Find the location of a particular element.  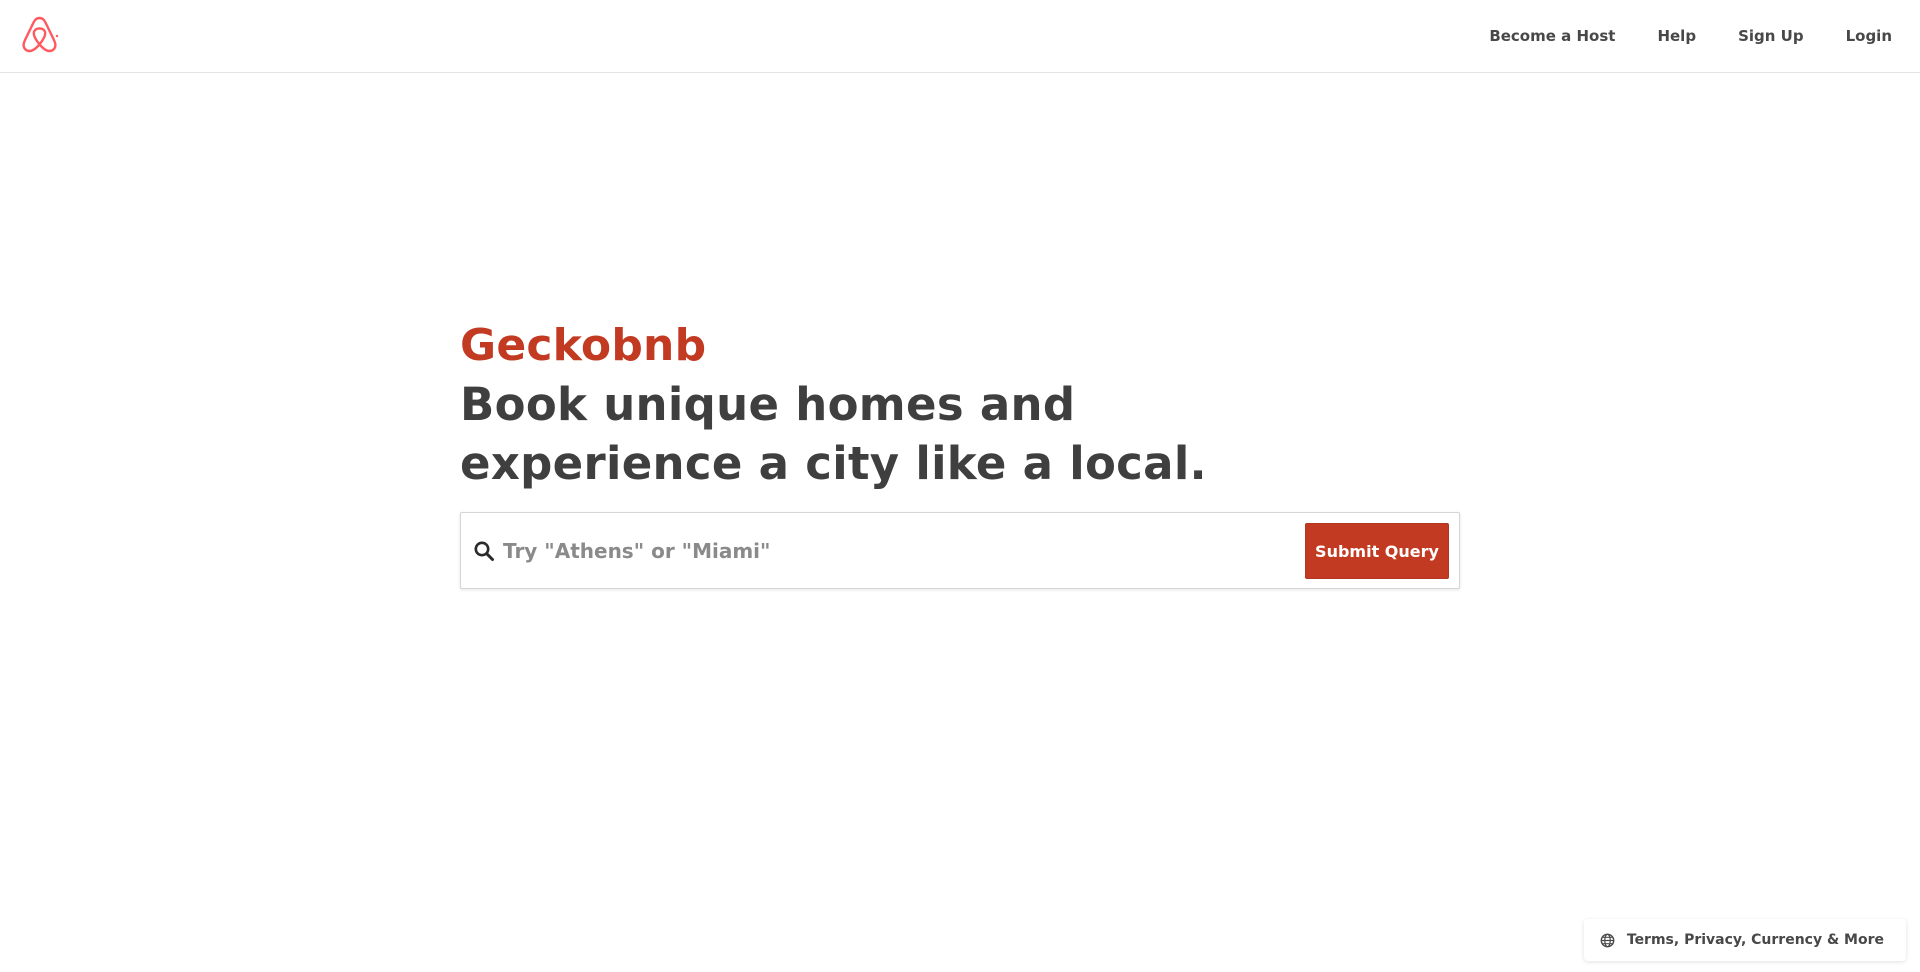

globe-icon is located at coordinates (1607, 940).